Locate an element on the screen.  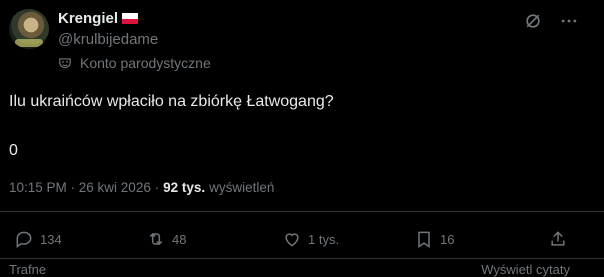
parody-label: Konto parodystyczne is located at coordinates (134, 63).